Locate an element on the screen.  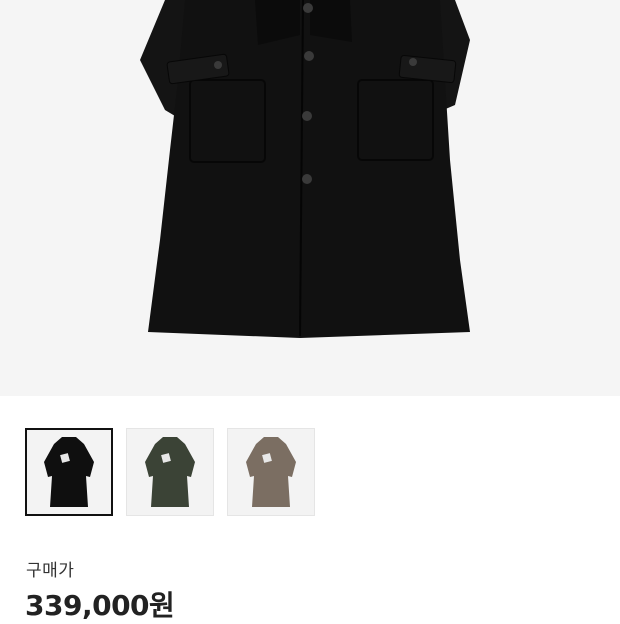
thumbnail-black is located at coordinates (69, 472).